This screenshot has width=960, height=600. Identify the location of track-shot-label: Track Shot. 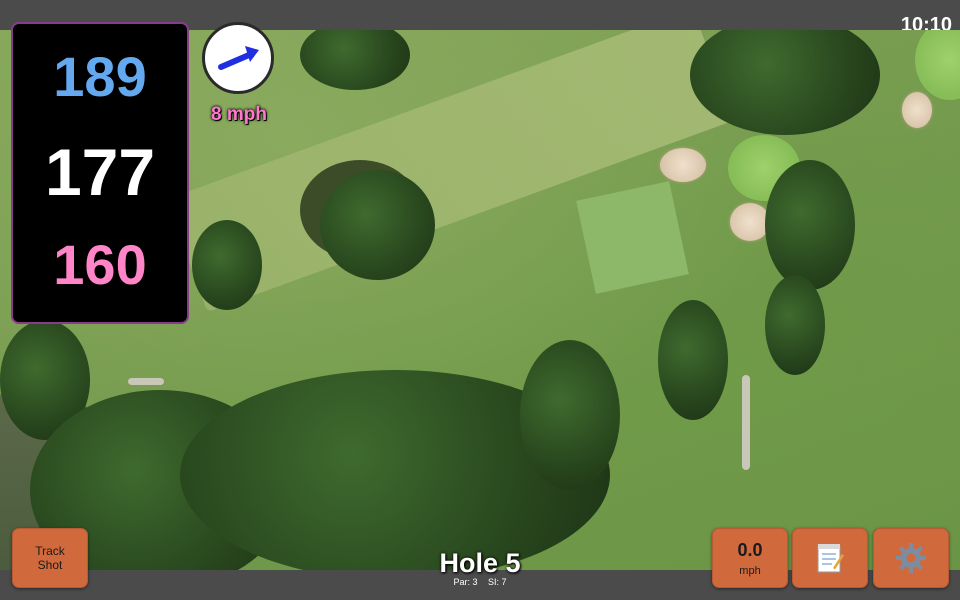
(50, 558).